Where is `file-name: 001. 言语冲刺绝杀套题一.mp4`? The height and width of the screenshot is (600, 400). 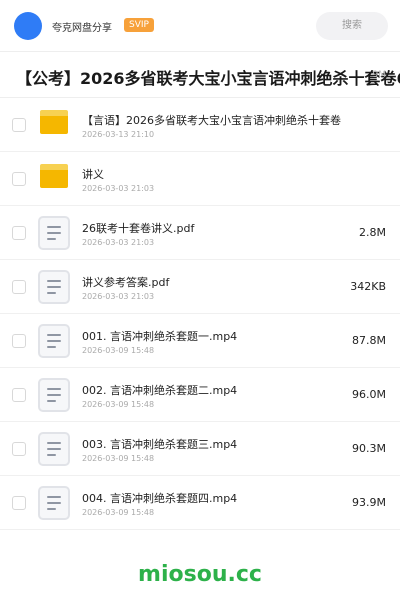
file-name: 001. 言语冲刺绝杀套题一.mp4 is located at coordinates (160, 336).